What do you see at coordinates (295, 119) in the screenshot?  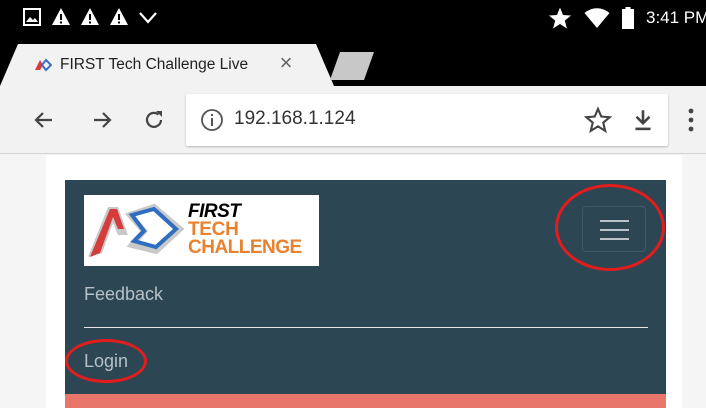 I see `url-text: 192.168.1.124` at bounding box center [295, 119].